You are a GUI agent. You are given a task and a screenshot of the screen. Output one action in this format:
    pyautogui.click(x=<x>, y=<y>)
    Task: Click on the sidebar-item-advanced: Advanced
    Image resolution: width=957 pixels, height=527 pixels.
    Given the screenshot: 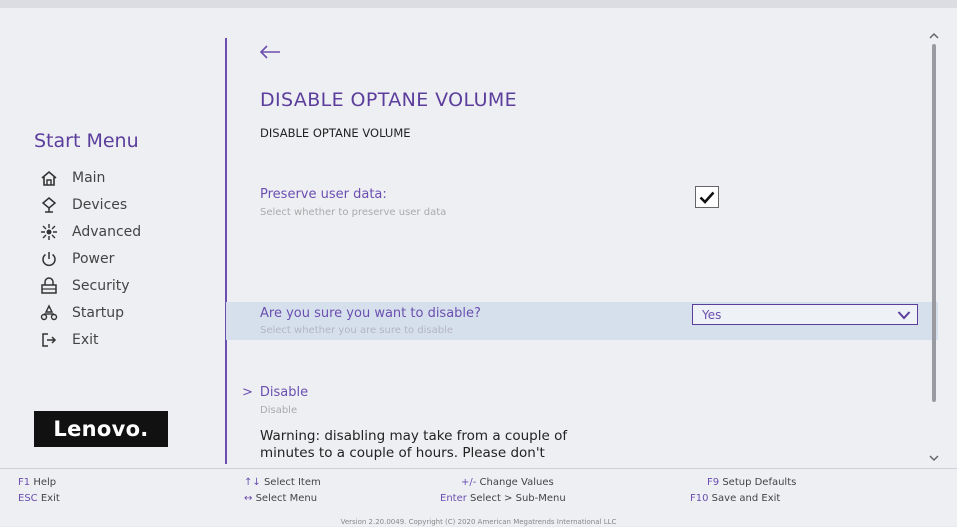 What is the action you would take?
    pyautogui.click(x=90, y=231)
    